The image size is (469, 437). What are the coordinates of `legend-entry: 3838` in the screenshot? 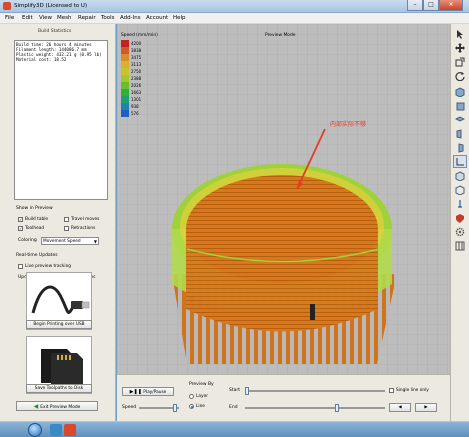 It's located at (131, 50).